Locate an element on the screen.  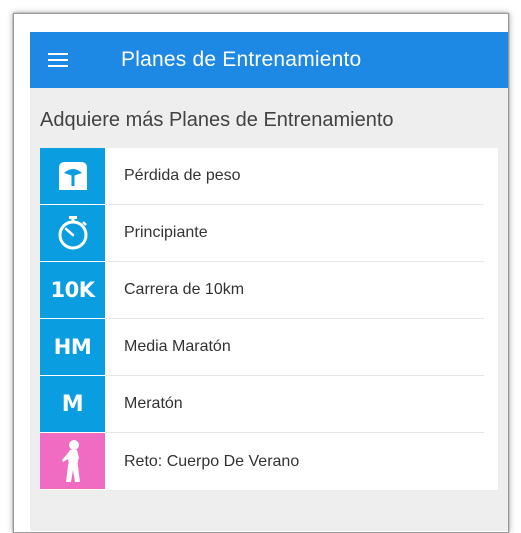
icon-label: 10K is located at coordinates (73, 290).